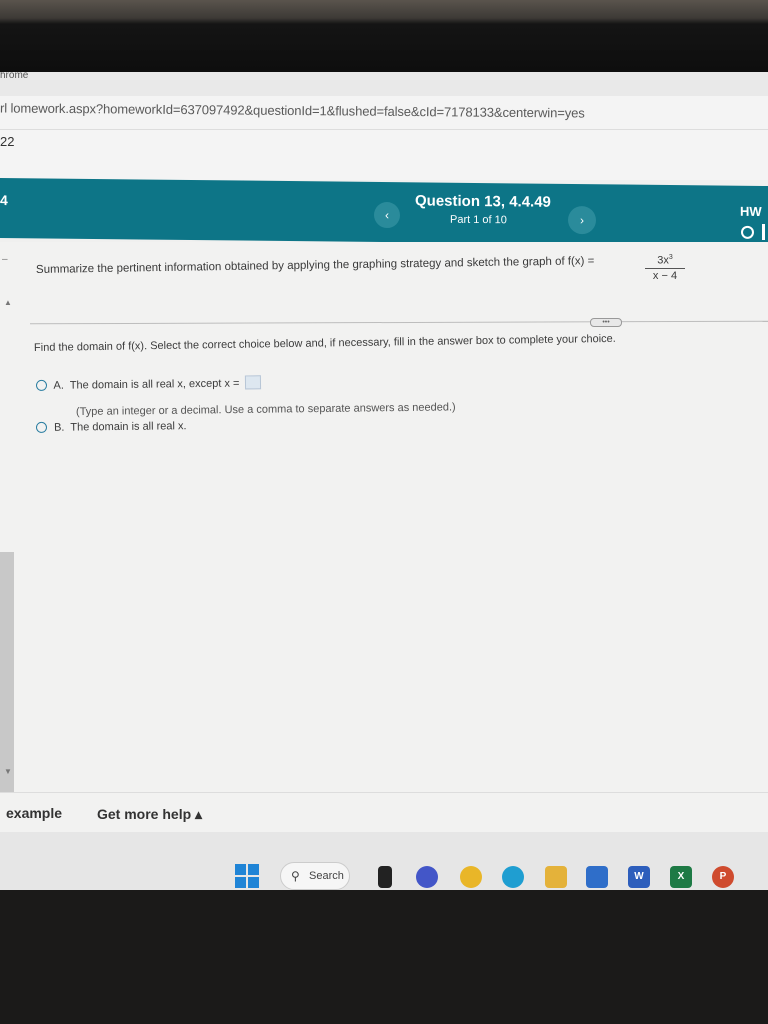 The width and height of the screenshot is (768, 1024). What do you see at coordinates (247, 876) in the screenshot?
I see `windows-start-icon` at bounding box center [247, 876].